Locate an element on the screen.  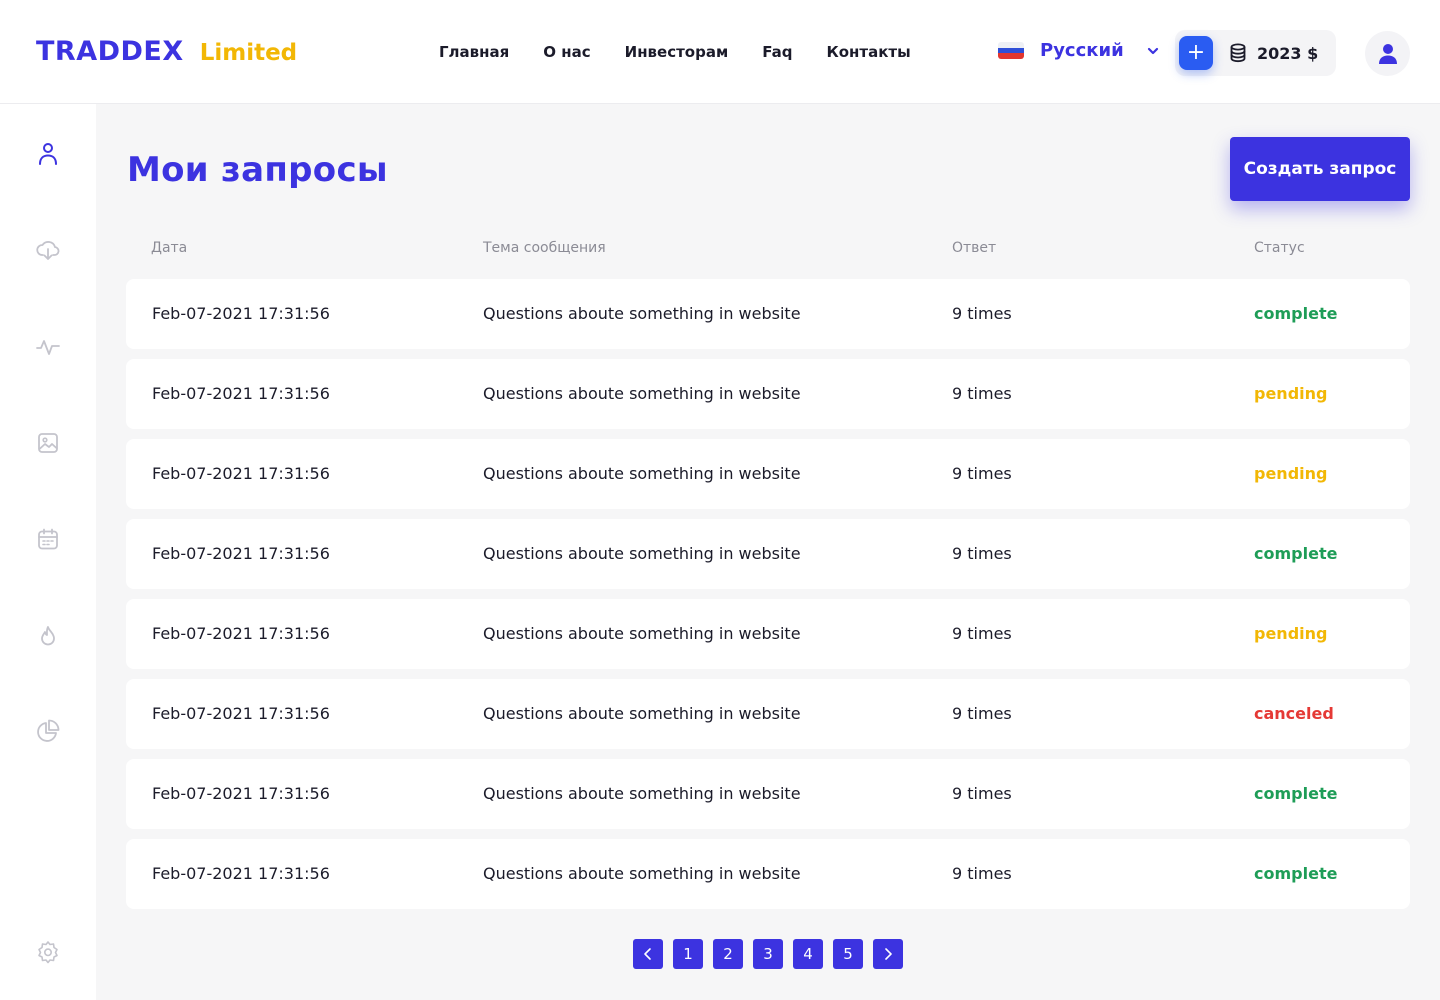
page-button-4: 4 is located at coordinates (808, 954).